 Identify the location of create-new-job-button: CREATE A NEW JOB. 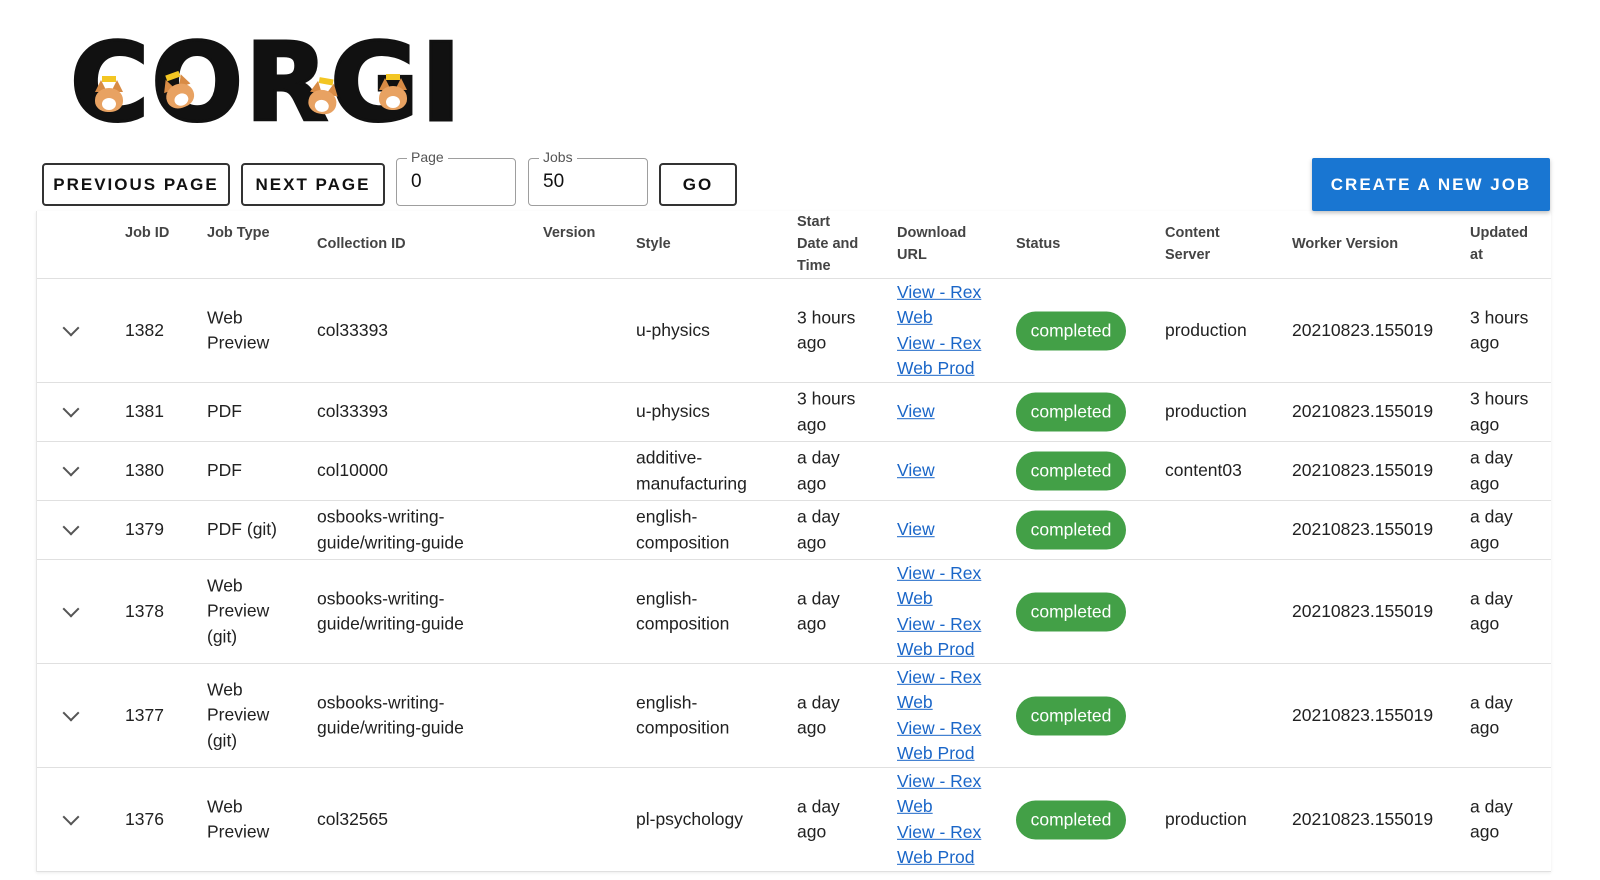
(1431, 184).